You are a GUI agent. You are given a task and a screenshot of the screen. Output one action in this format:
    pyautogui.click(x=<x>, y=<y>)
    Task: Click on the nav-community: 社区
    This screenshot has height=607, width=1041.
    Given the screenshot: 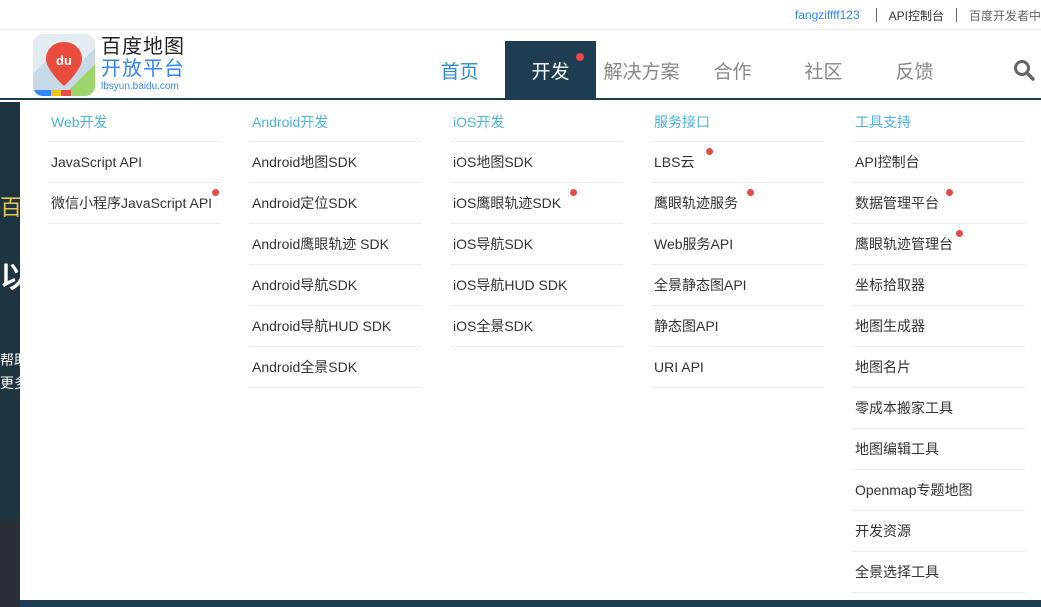 What is the action you would take?
    pyautogui.click(x=823, y=70)
    